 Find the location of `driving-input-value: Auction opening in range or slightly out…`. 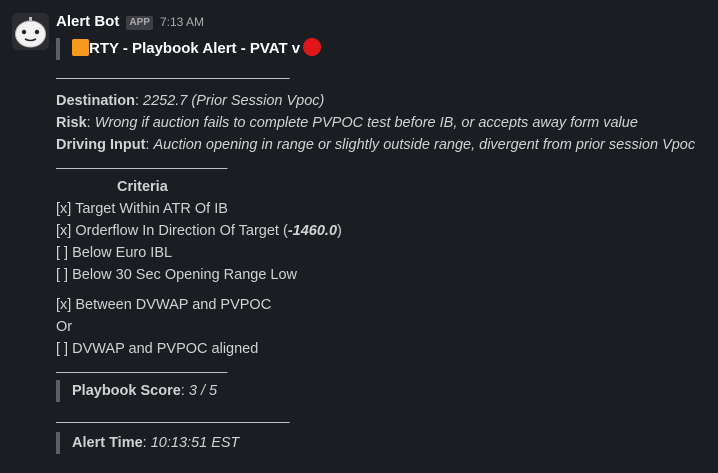

driving-input-value: Auction opening in range or slightly out… is located at coordinates (424, 145).